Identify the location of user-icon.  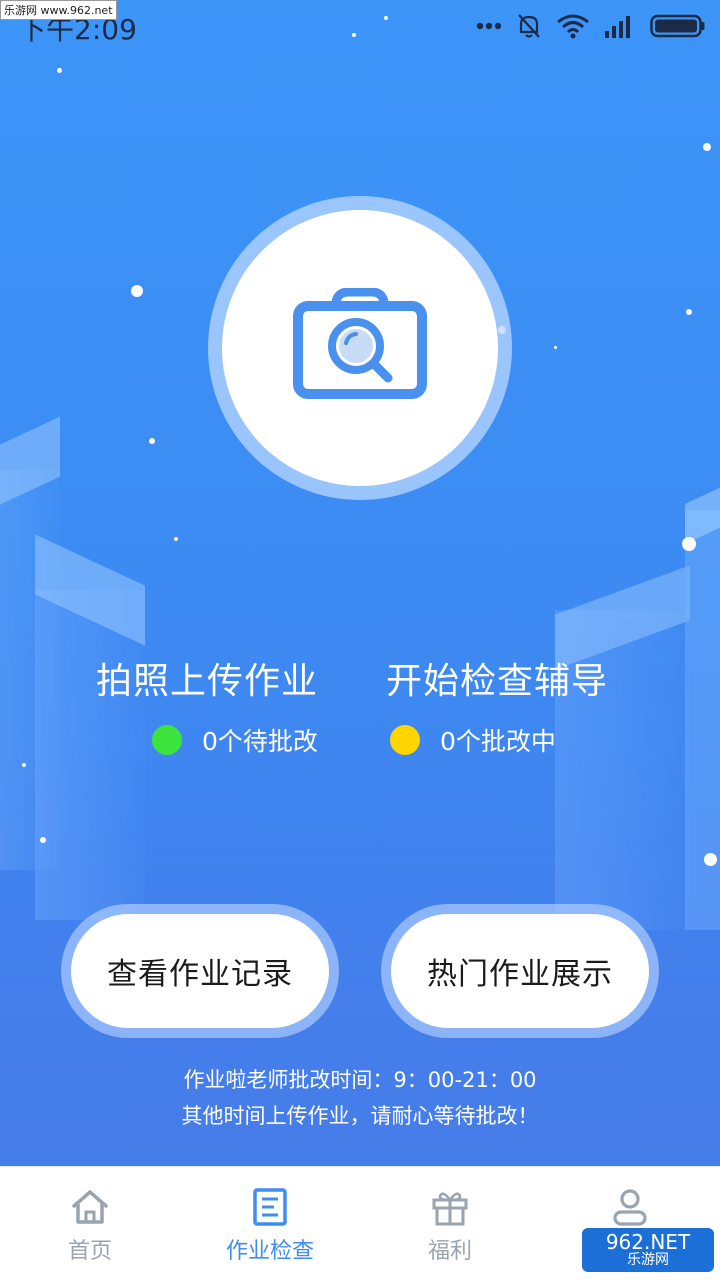
(630, 1207).